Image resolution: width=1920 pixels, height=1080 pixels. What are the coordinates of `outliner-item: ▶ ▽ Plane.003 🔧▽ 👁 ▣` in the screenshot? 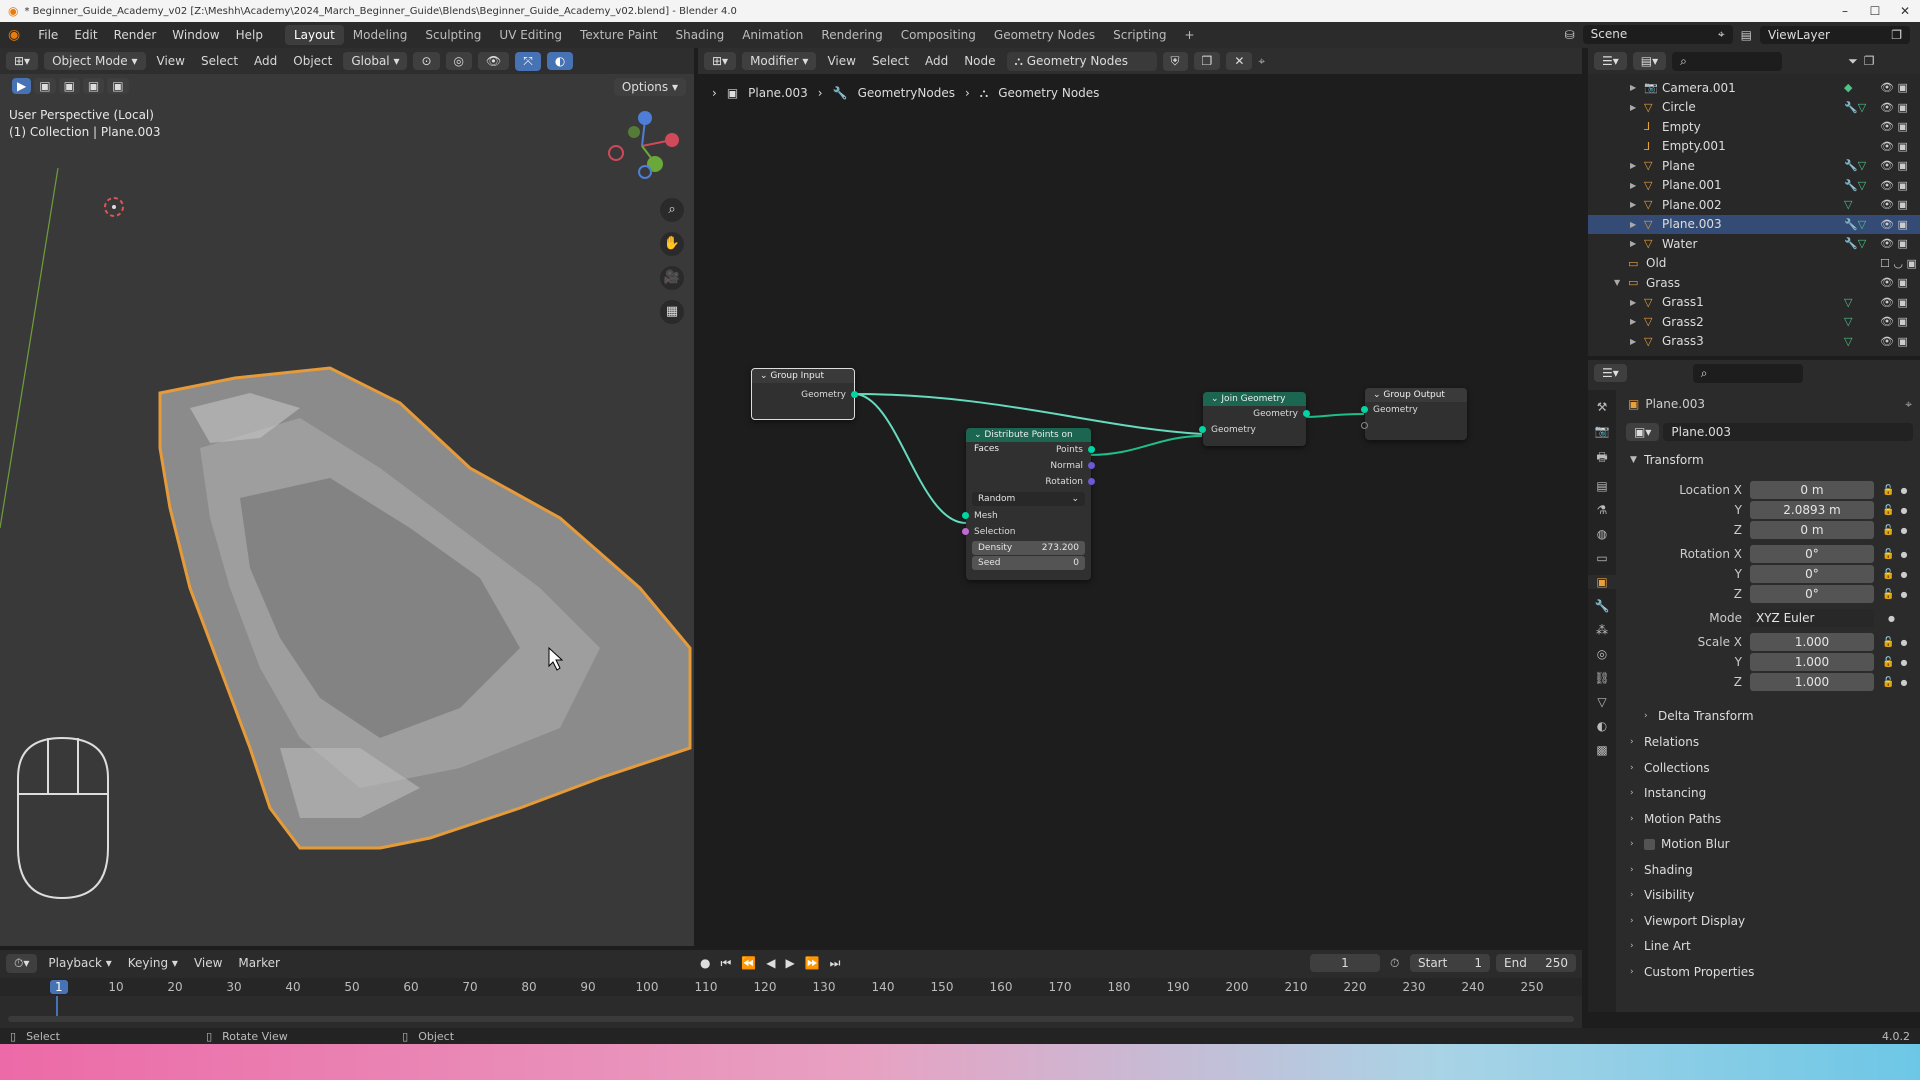 It's located at (1754, 224).